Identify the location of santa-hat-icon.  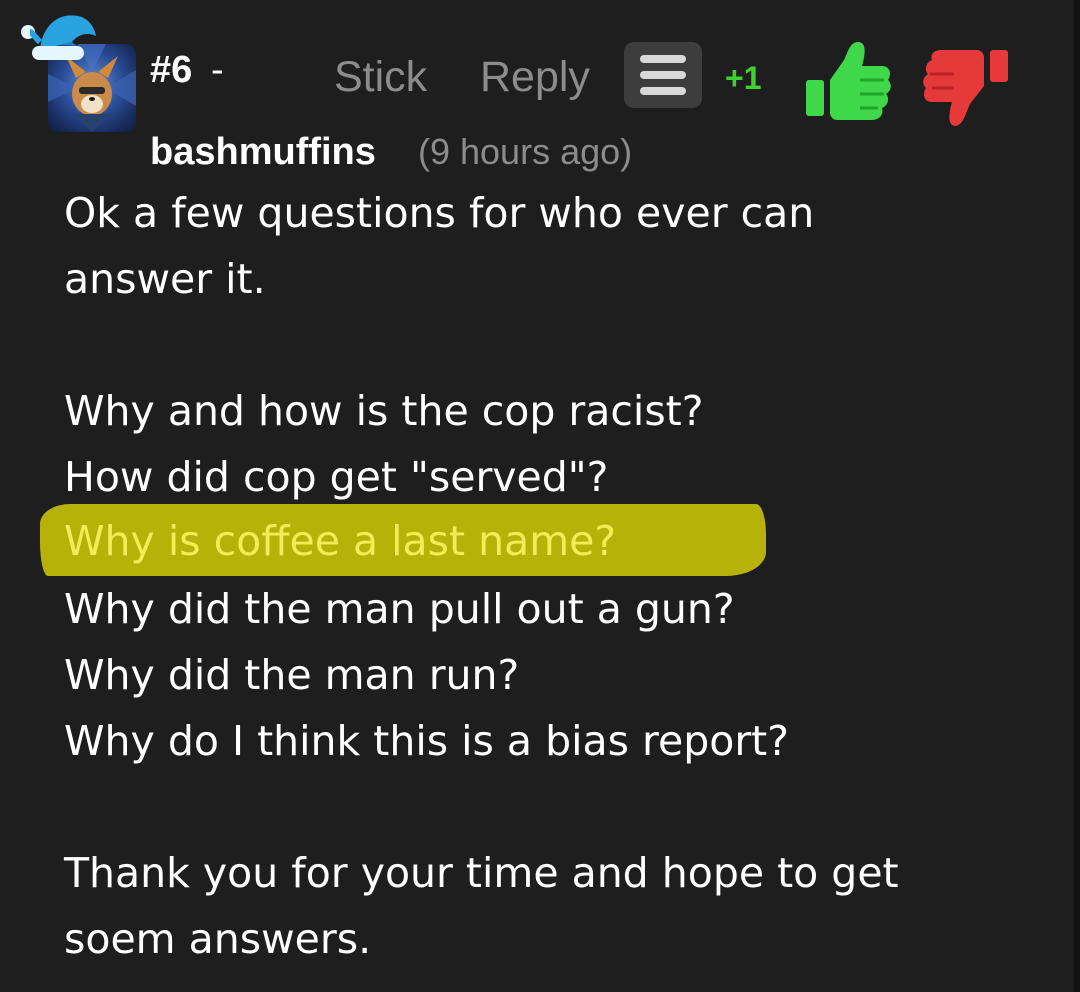
(58, 37).